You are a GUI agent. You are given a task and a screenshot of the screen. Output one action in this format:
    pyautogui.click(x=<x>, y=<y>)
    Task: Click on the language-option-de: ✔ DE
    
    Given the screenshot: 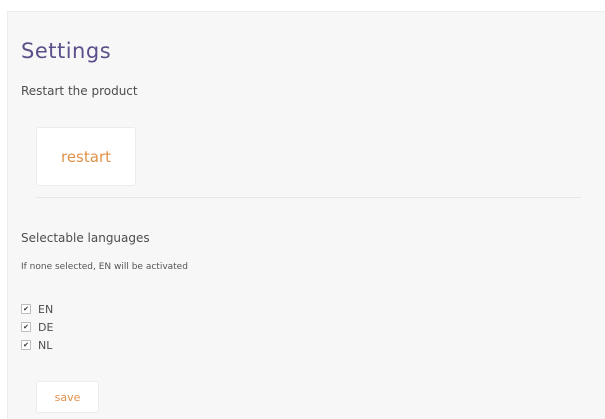 What is the action you would take?
    pyautogui.click(x=37, y=327)
    